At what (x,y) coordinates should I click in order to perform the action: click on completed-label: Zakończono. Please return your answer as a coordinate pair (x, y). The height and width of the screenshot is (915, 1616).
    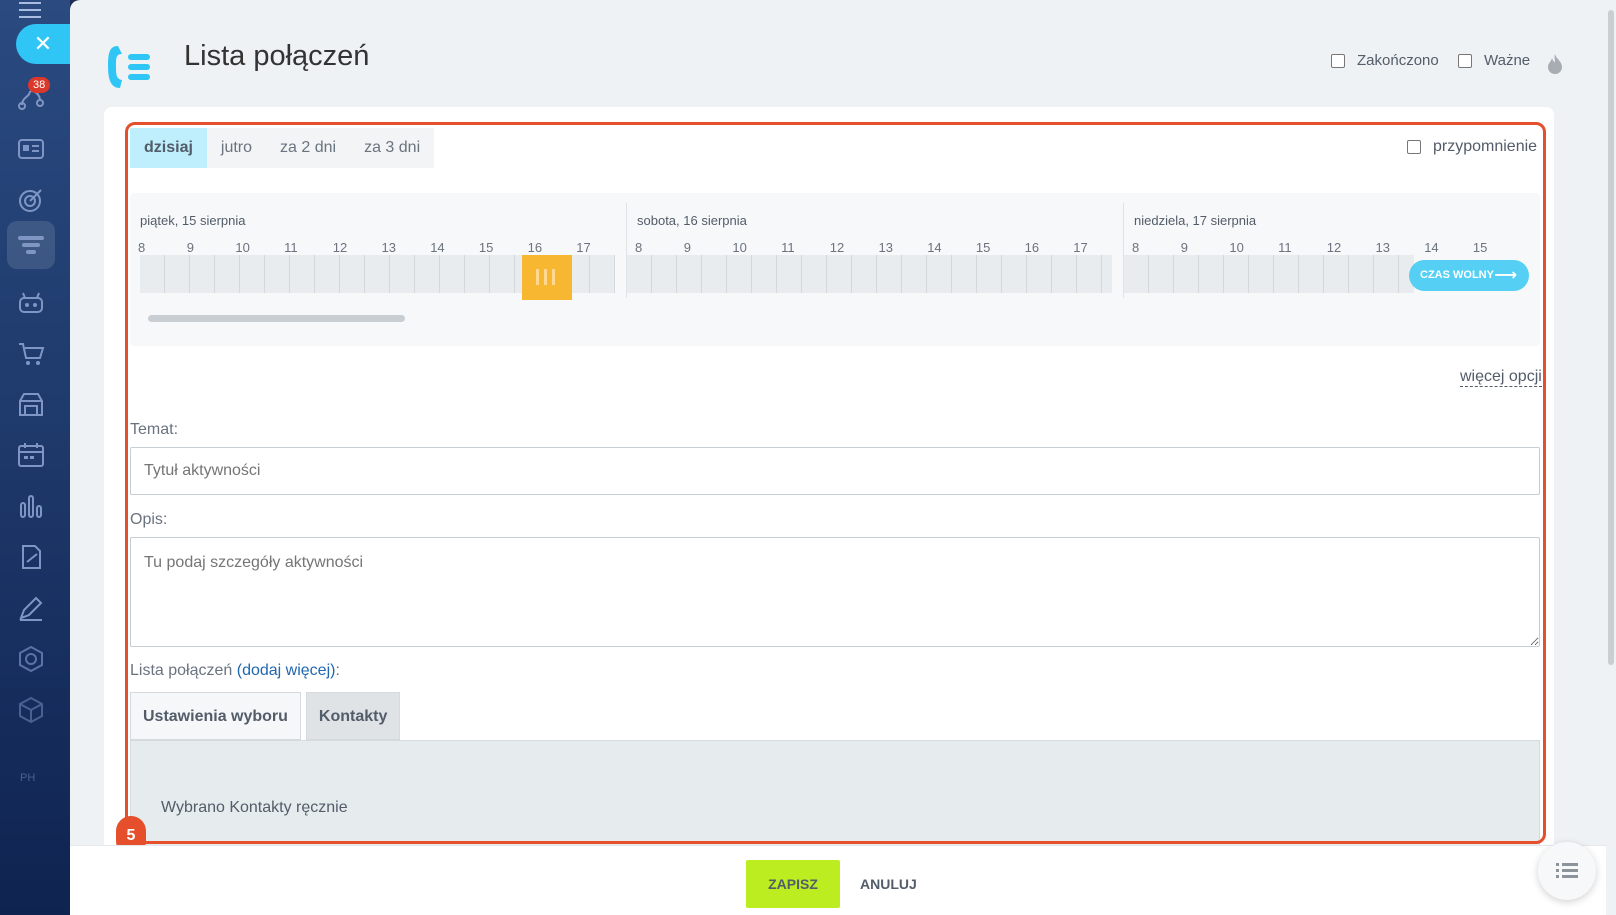
    Looking at the image, I should click on (1398, 60).